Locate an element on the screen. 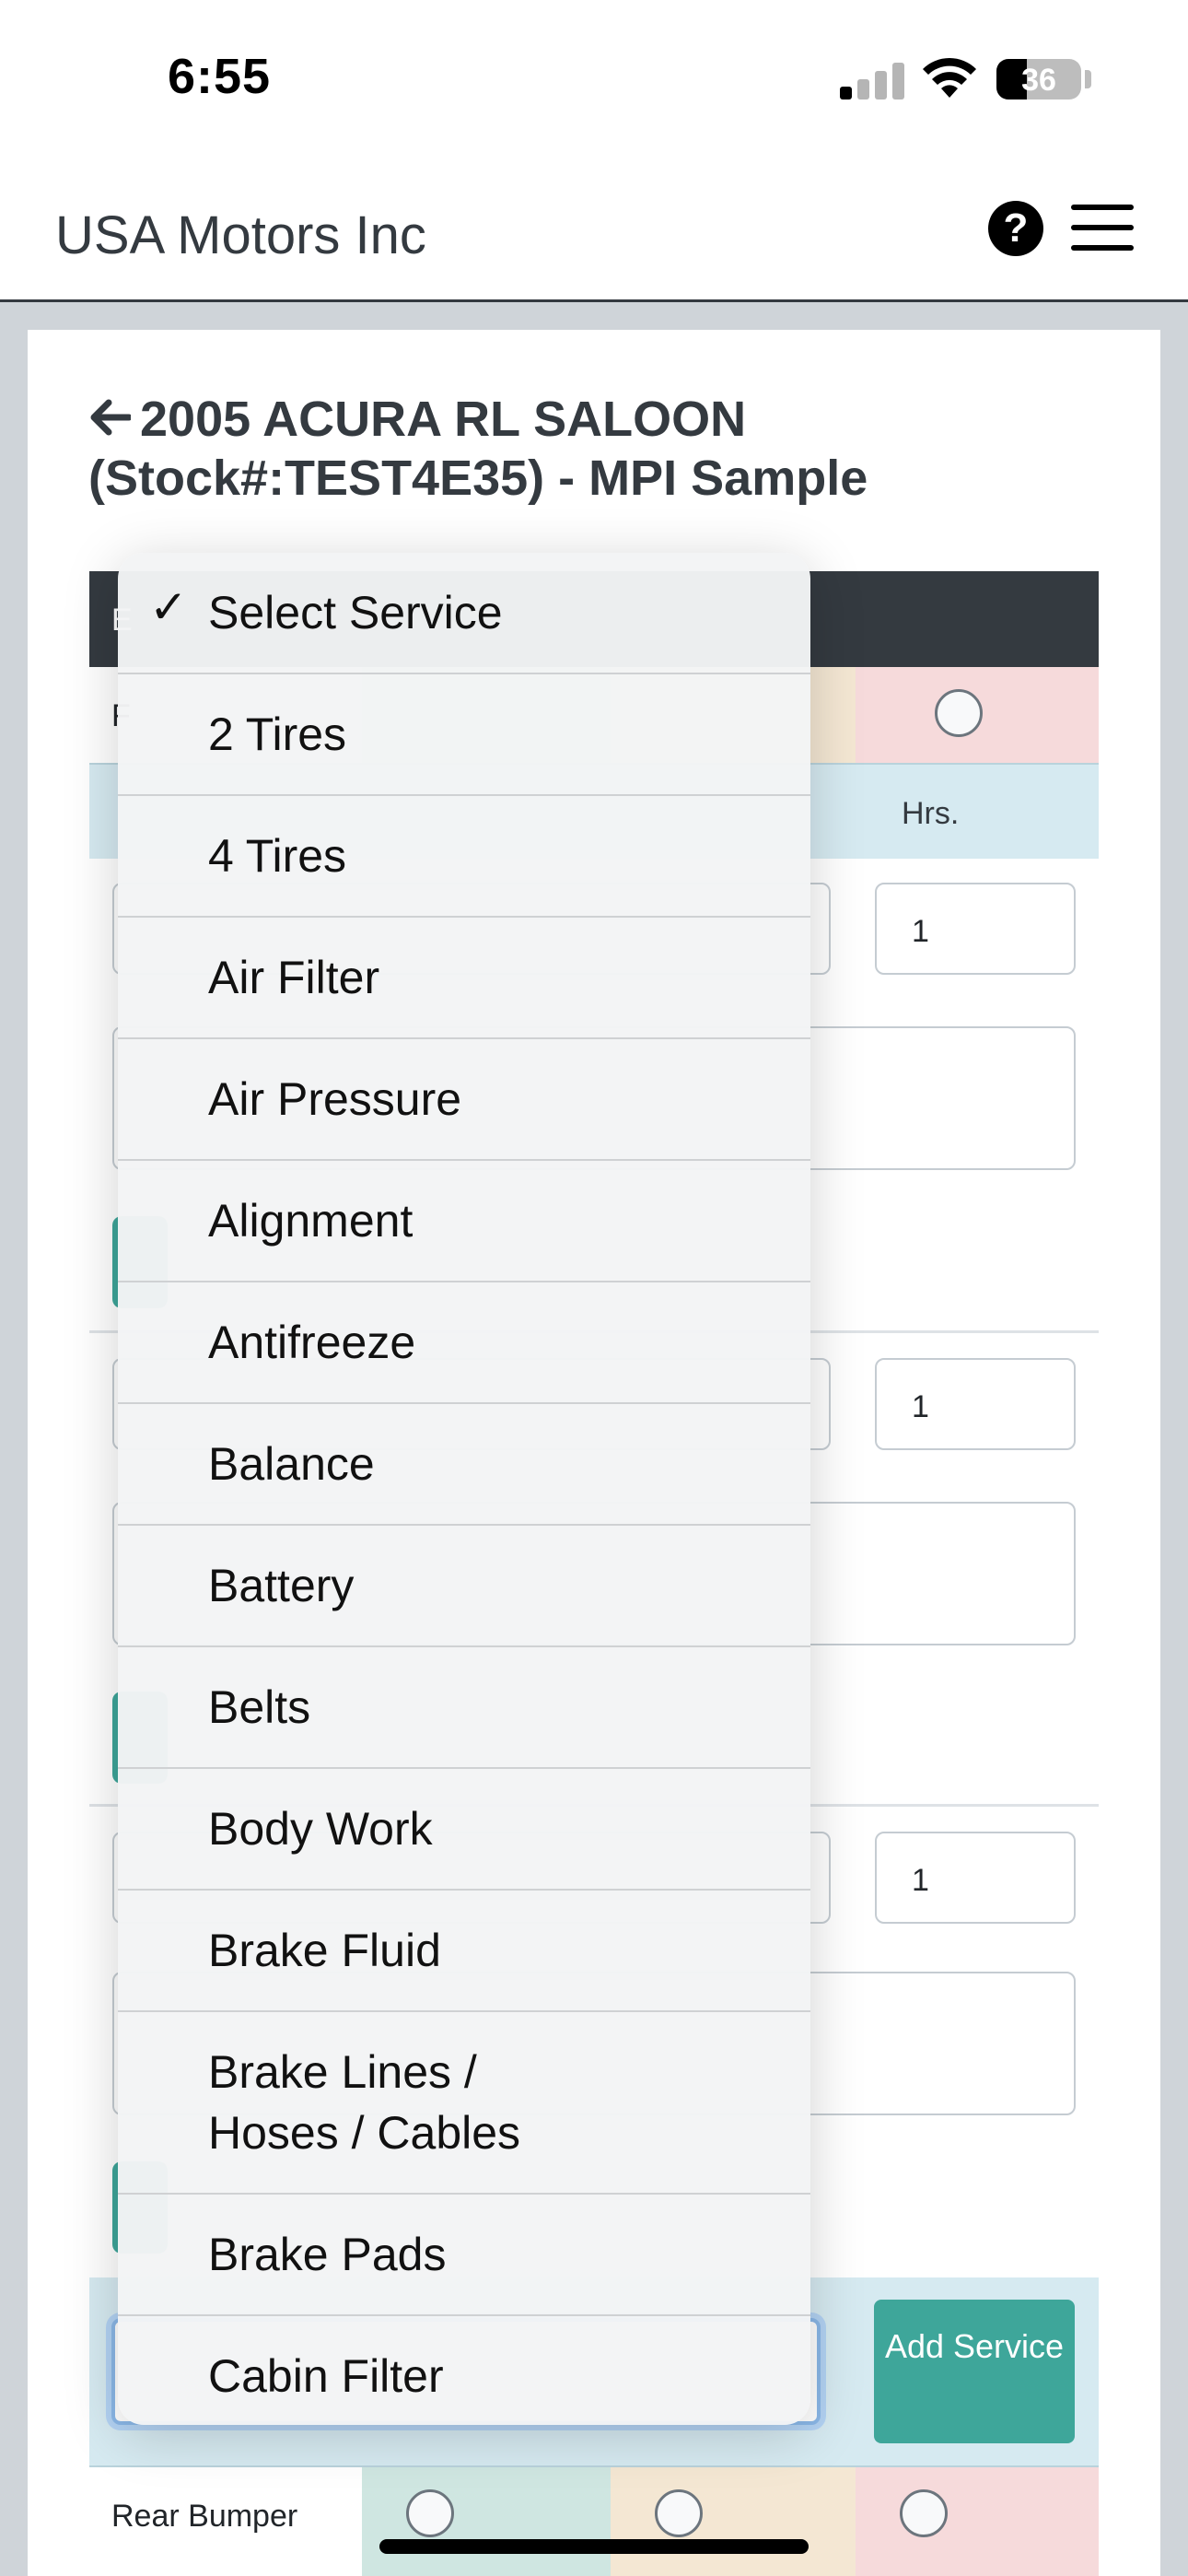  battery-icon: 36 is located at coordinates (1038, 79).